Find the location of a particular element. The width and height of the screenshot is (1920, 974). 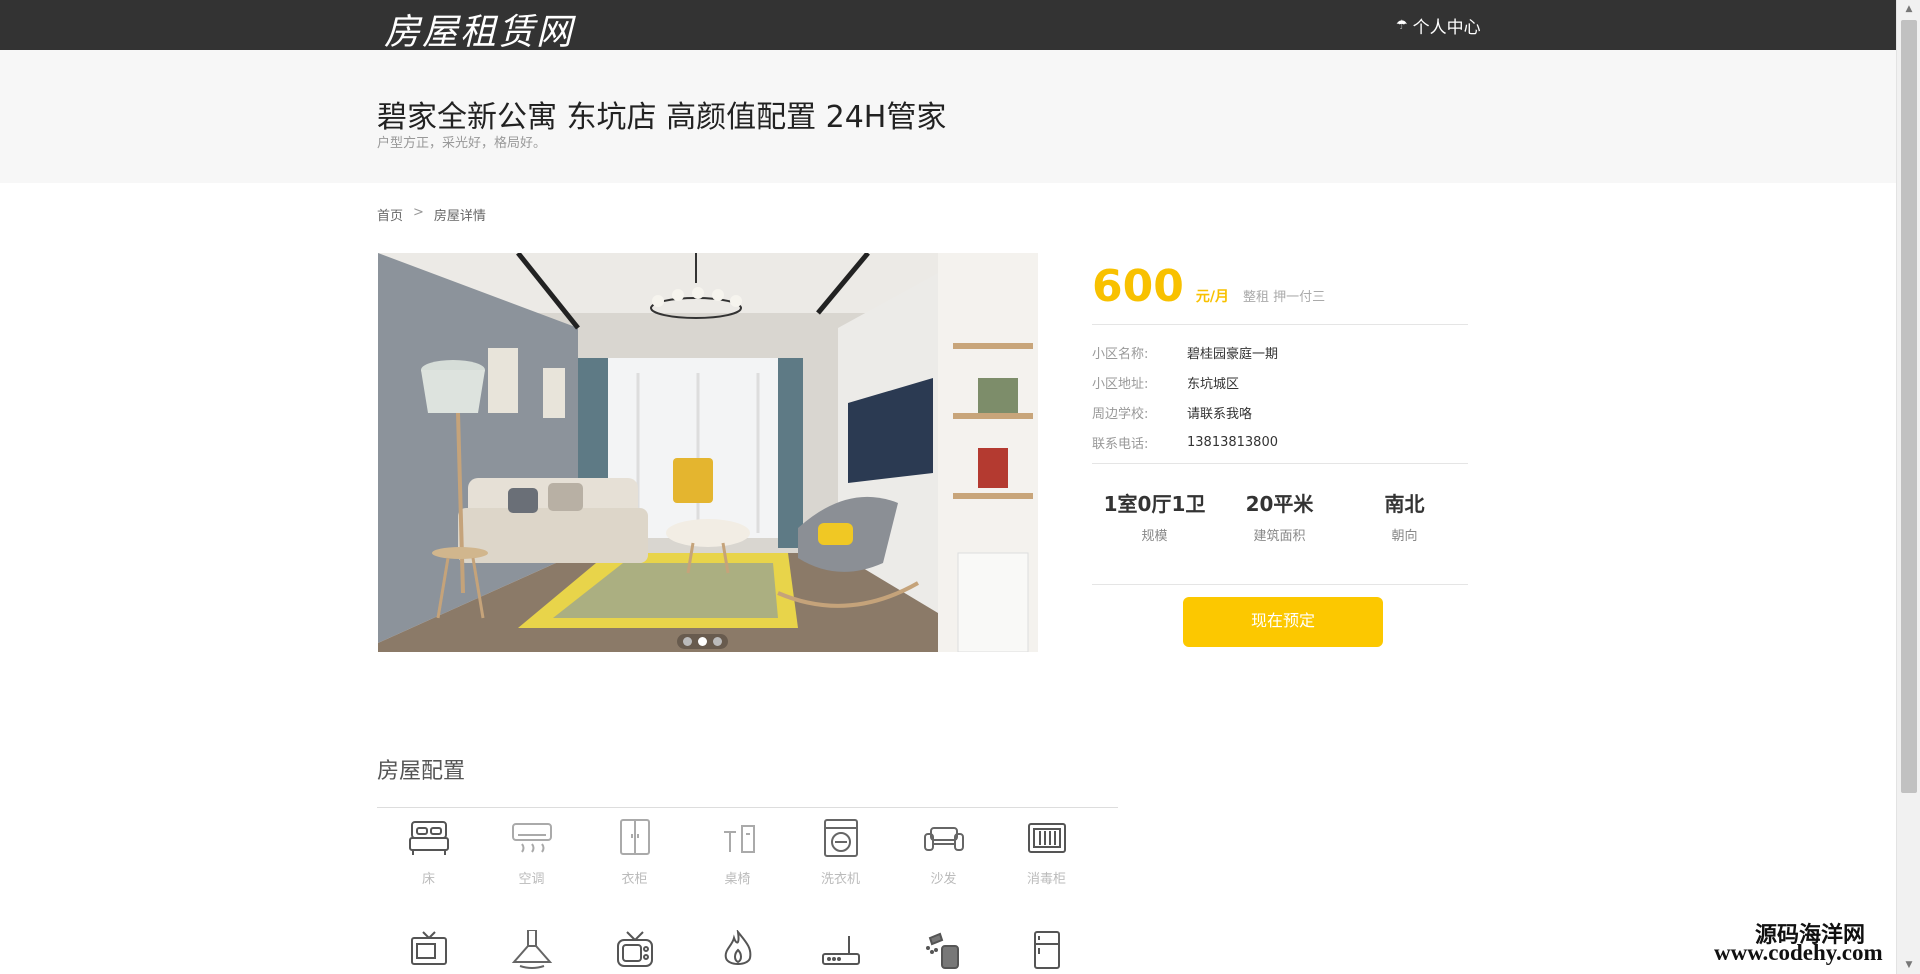

wardrobe-icon is located at coordinates (634, 837).